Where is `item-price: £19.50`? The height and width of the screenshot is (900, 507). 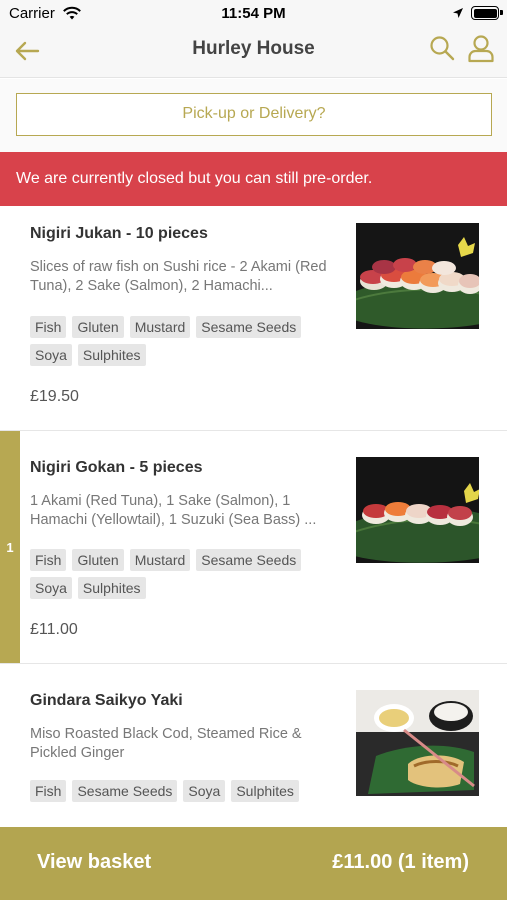 item-price: £19.50 is located at coordinates (54, 396).